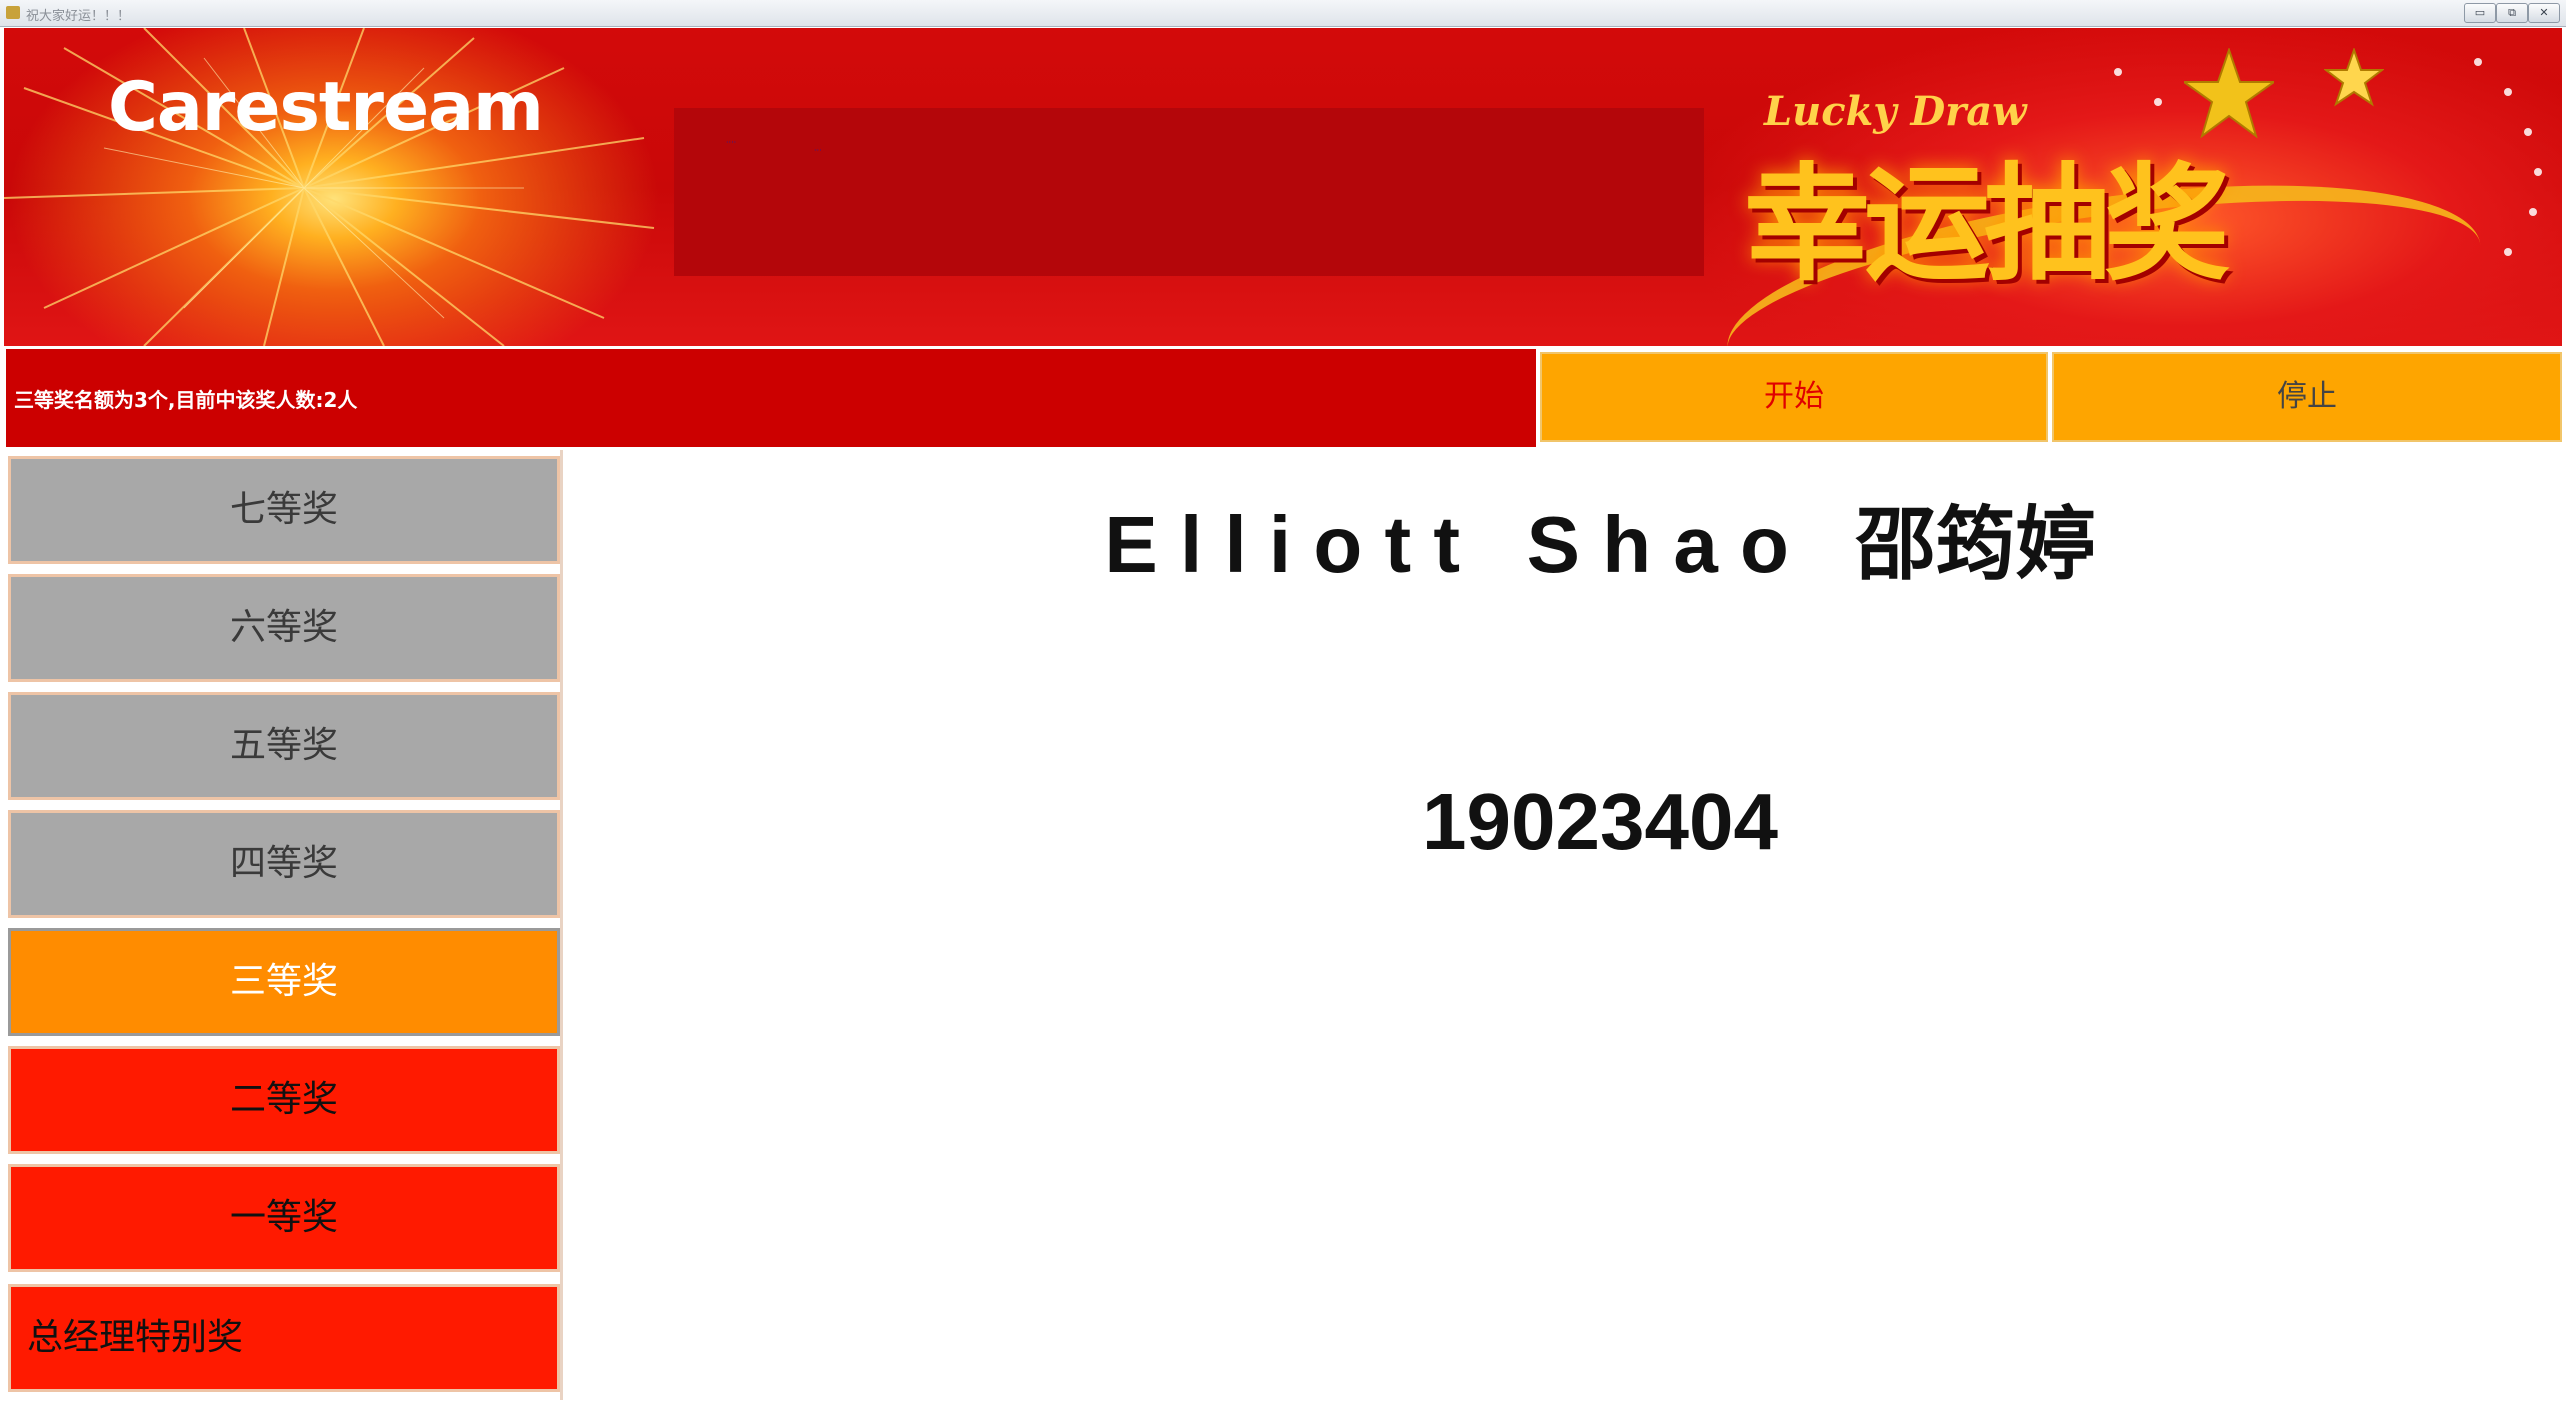 Image resolution: width=2566 pixels, height=1406 pixels. I want to click on status-bar: 三等奖名额为3个,目前中该奖人数:2人, so click(771, 398).